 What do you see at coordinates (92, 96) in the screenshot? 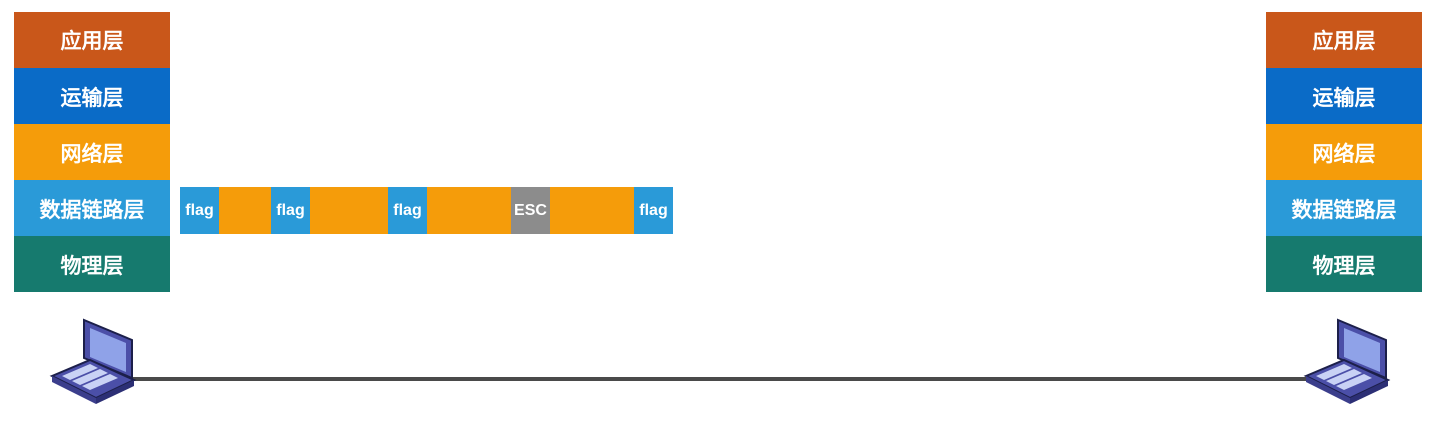
I see `left-layer-transport: 运输层` at bounding box center [92, 96].